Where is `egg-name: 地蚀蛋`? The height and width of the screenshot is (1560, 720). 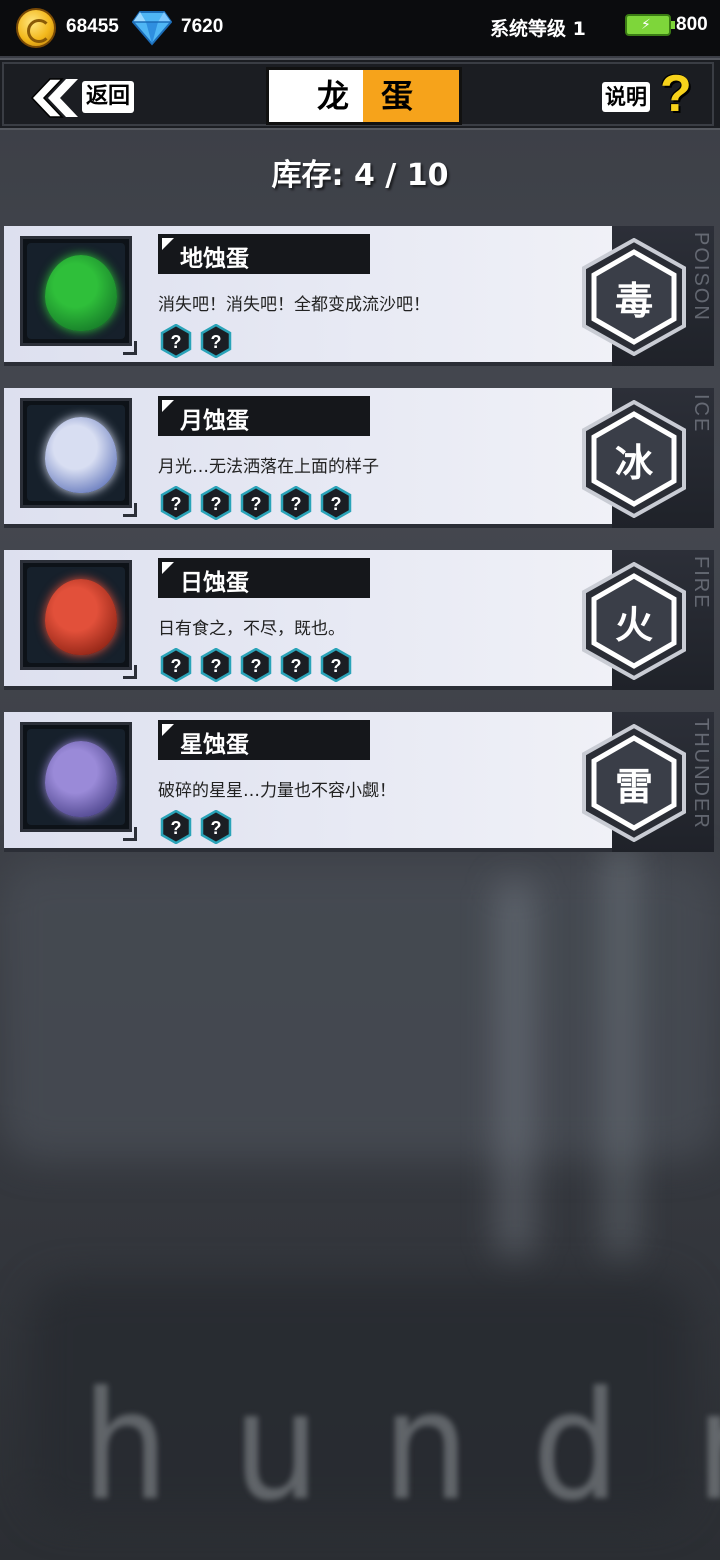
egg-name: 地蚀蛋 is located at coordinates (214, 259).